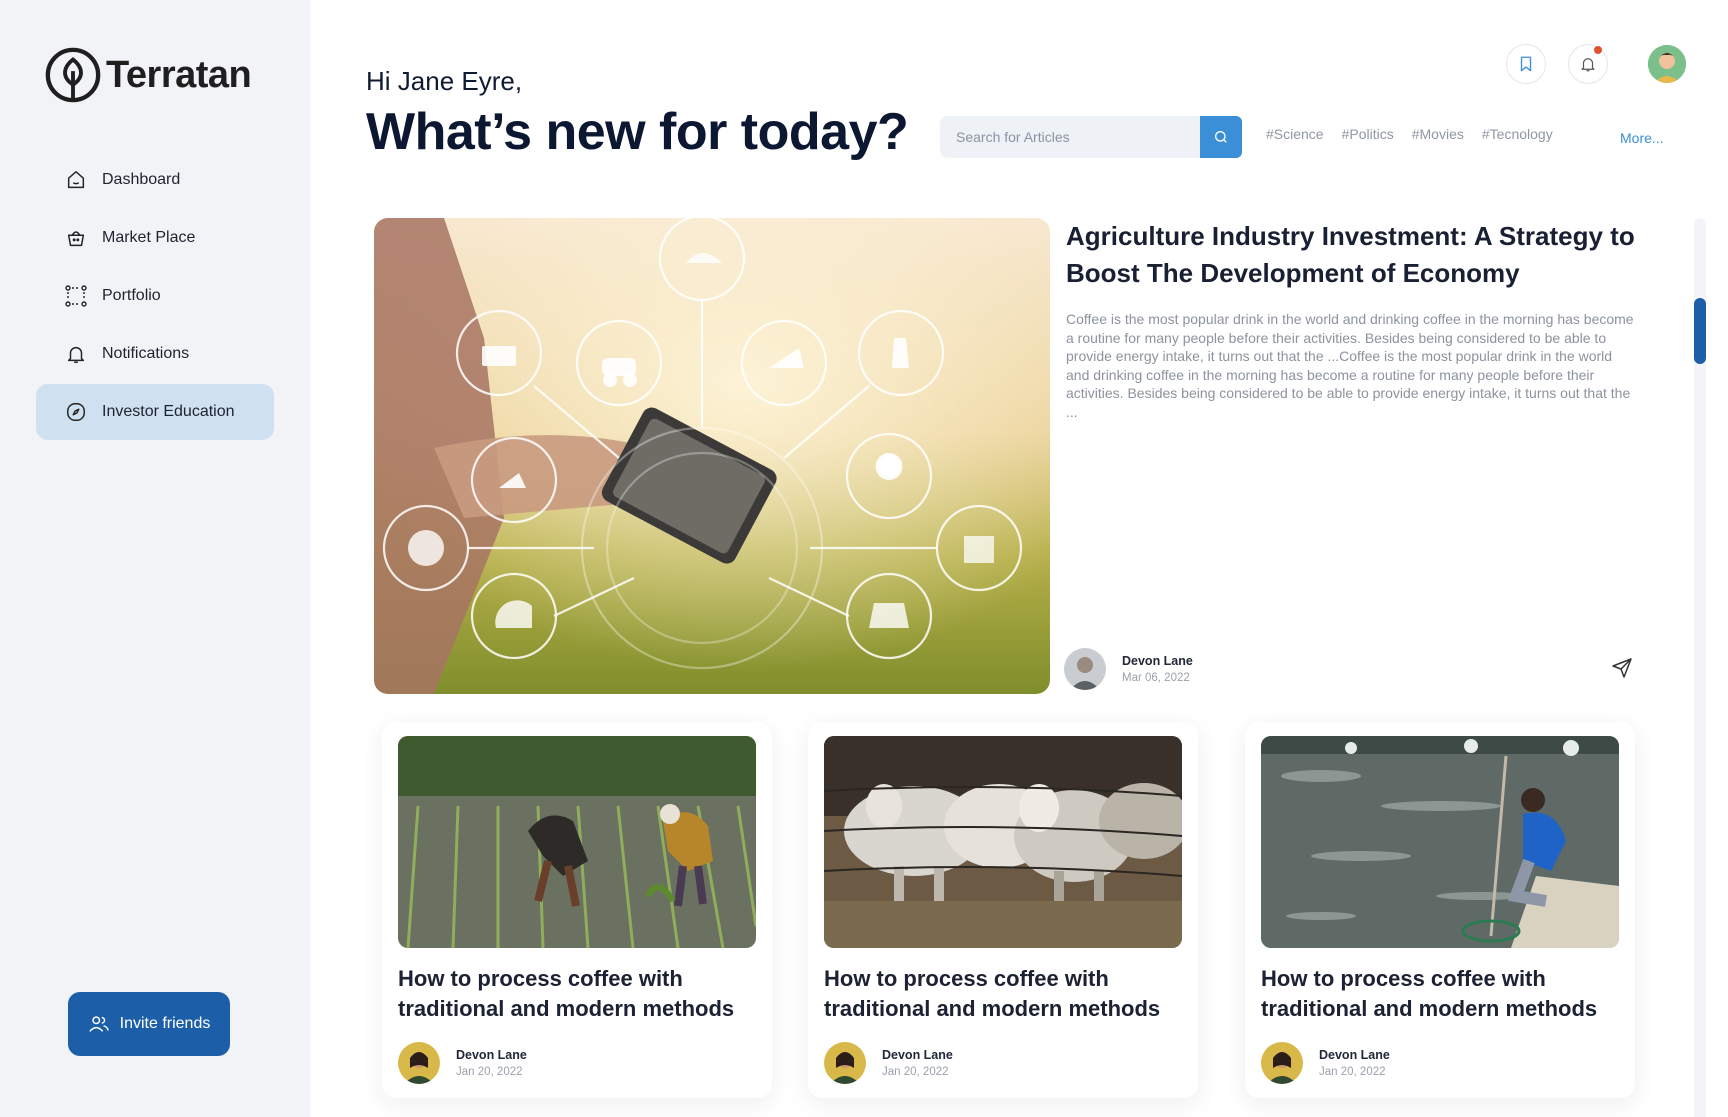 The image size is (1728, 1117). What do you see at coordinates (141, 179) in the screenshot?
I see `sidebar-item-label: Dashboard` at bounding box center [141, 179].